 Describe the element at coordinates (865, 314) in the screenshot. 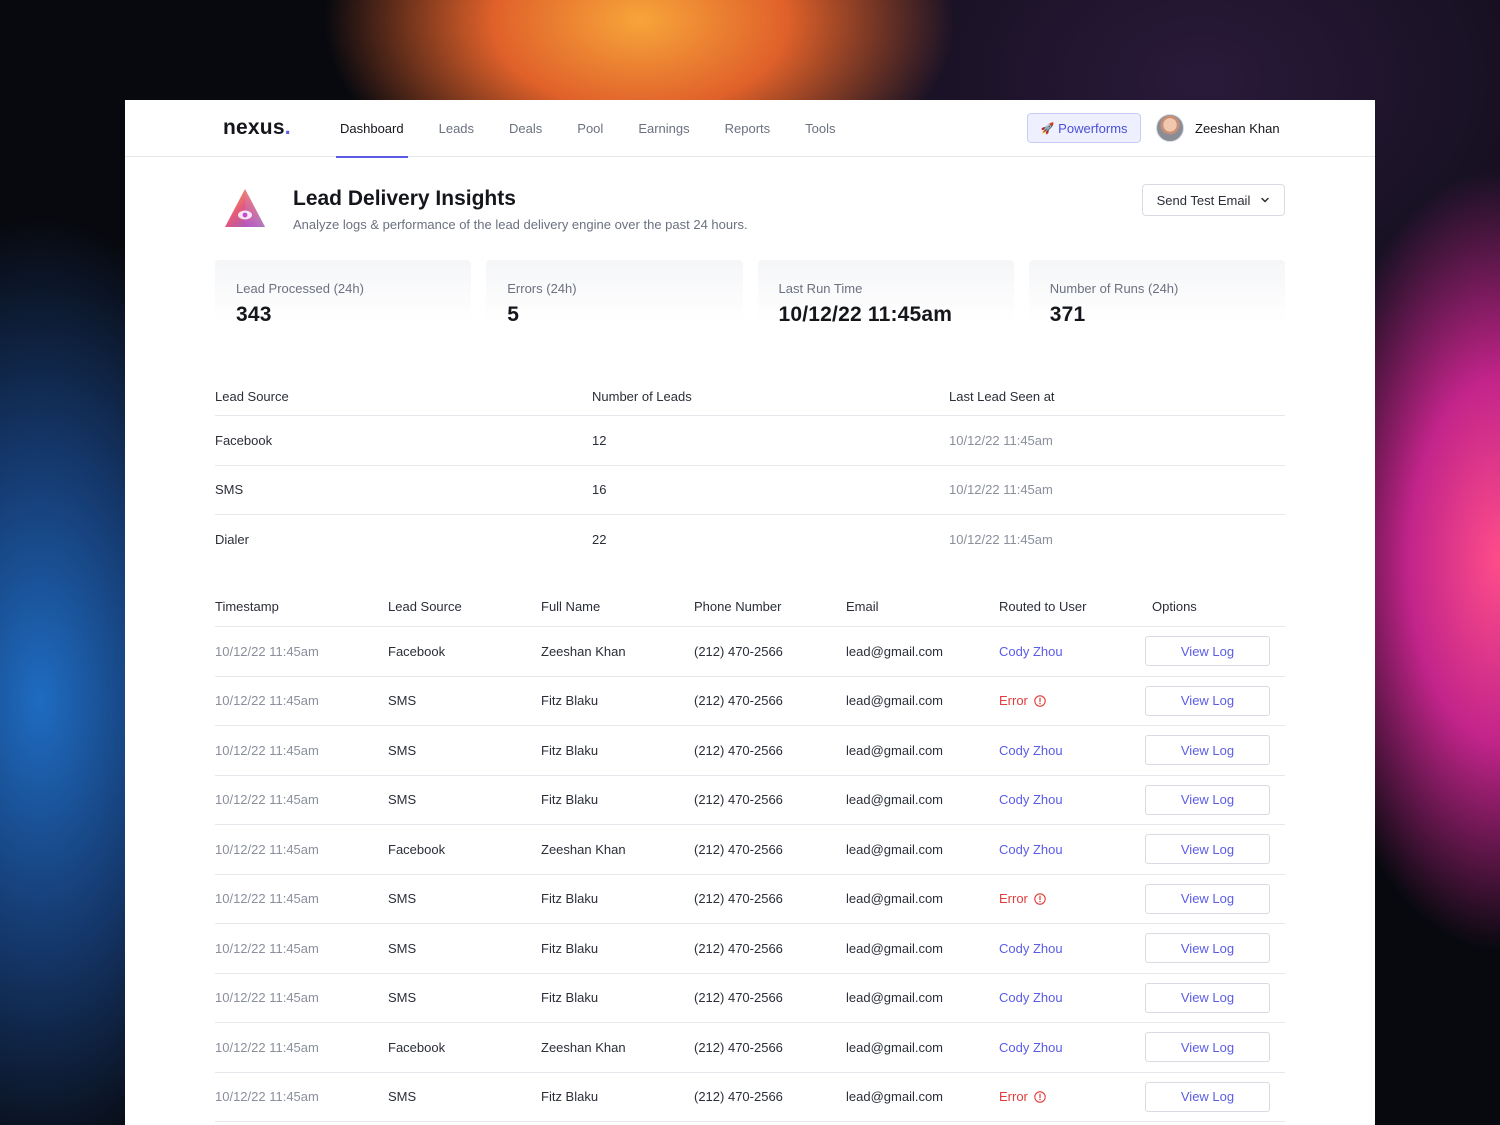

I see `stat-value: 10/12/22 11:45am` at that location.